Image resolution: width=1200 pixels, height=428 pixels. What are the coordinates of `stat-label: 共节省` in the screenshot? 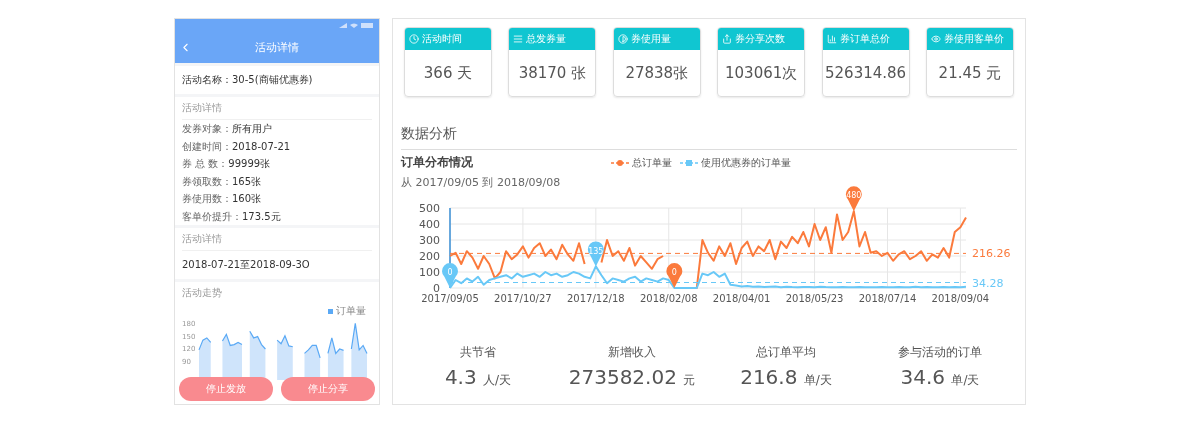 It's located at (478, 352).